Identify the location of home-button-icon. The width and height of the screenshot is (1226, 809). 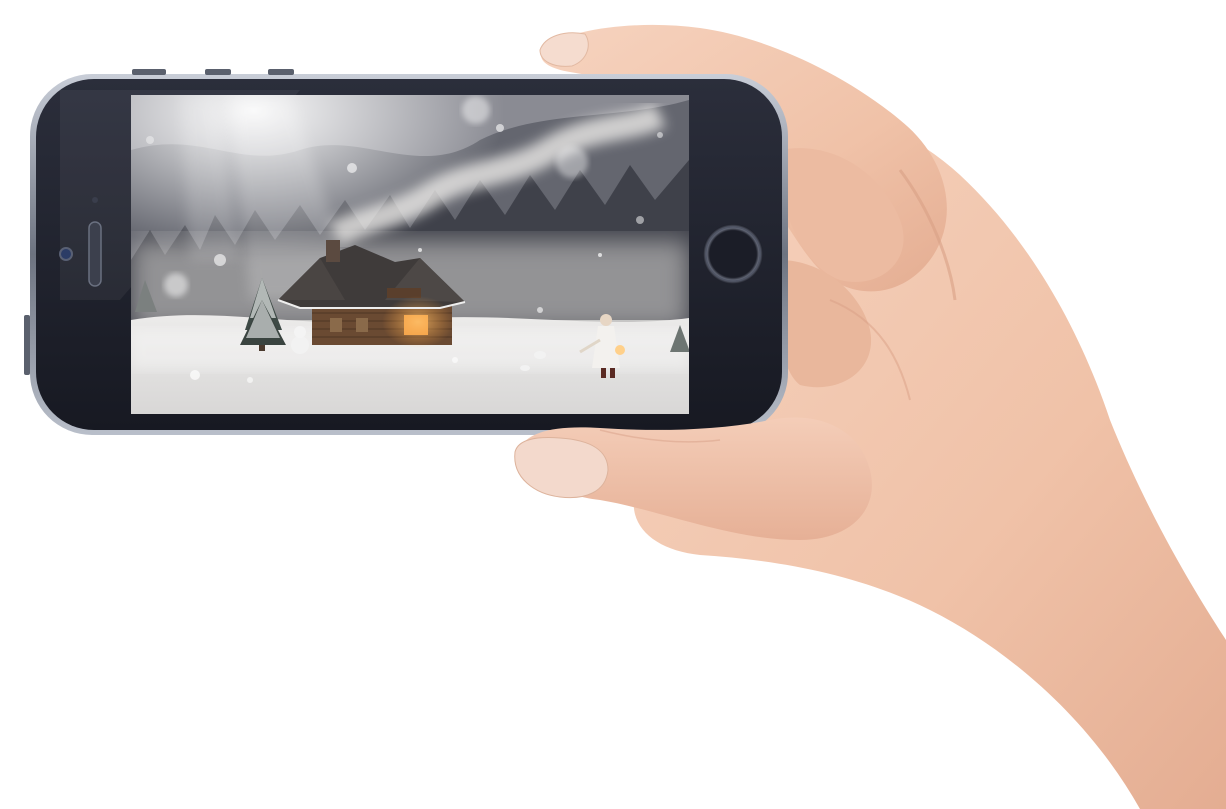
(733, 254).